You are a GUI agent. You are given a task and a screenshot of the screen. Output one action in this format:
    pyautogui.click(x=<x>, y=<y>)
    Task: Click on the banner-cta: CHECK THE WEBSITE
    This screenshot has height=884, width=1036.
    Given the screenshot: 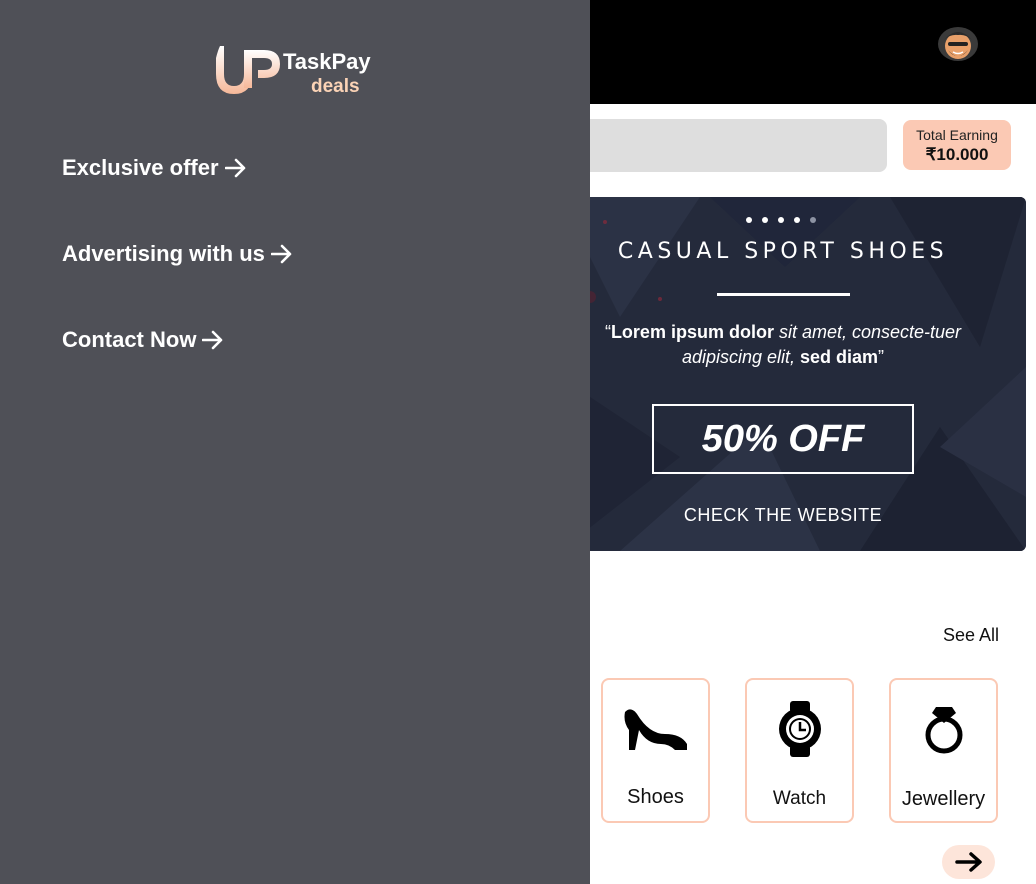 What is the action you would take?
    pyautogui.click(x=783, y=515)
    